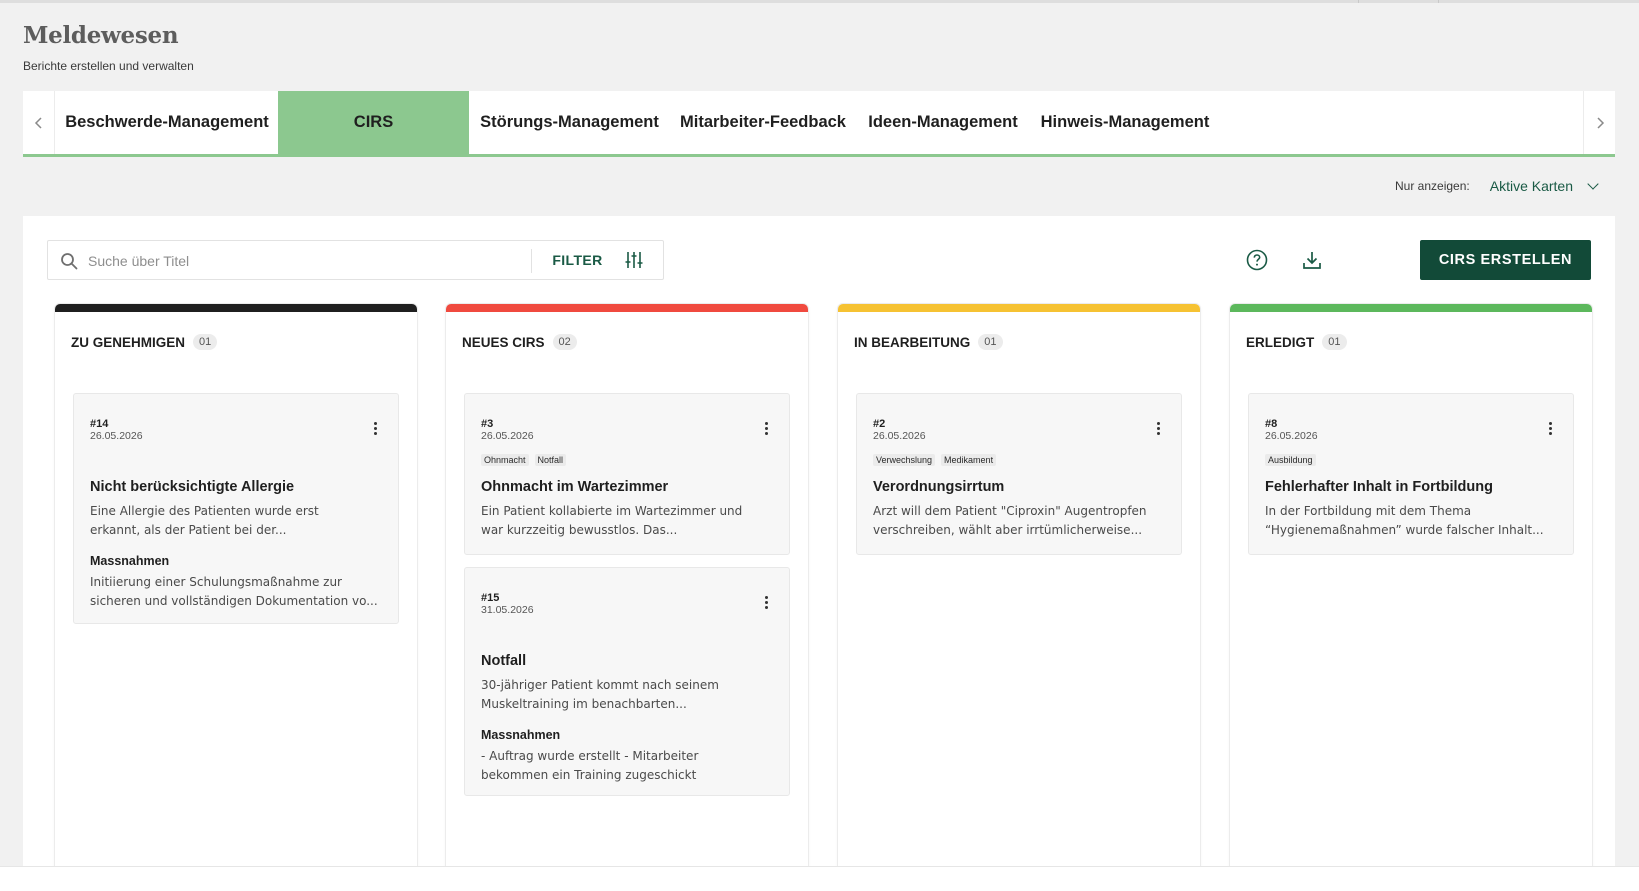  What do you see at coordinates (912, 342) in the screenshot?
I see `column-title: IN BEARBEITUNG` at bounding box center [912, 342].